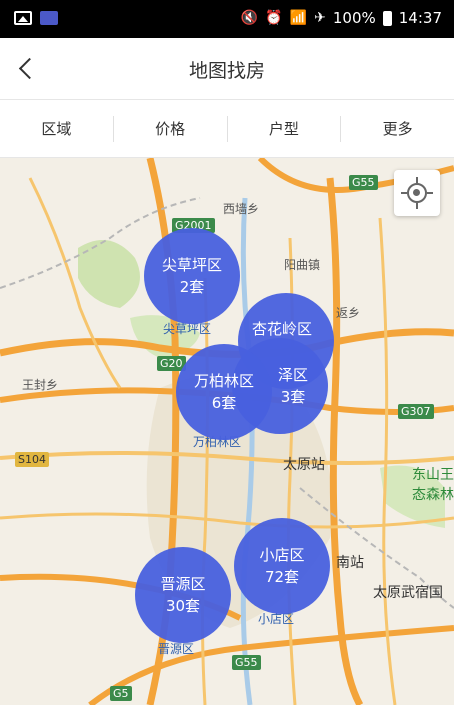  Describe the element at coordinates (192, 276) in the screenshot. I see `cluster-jiancaoping: 尖草坪区 2套` at that location.